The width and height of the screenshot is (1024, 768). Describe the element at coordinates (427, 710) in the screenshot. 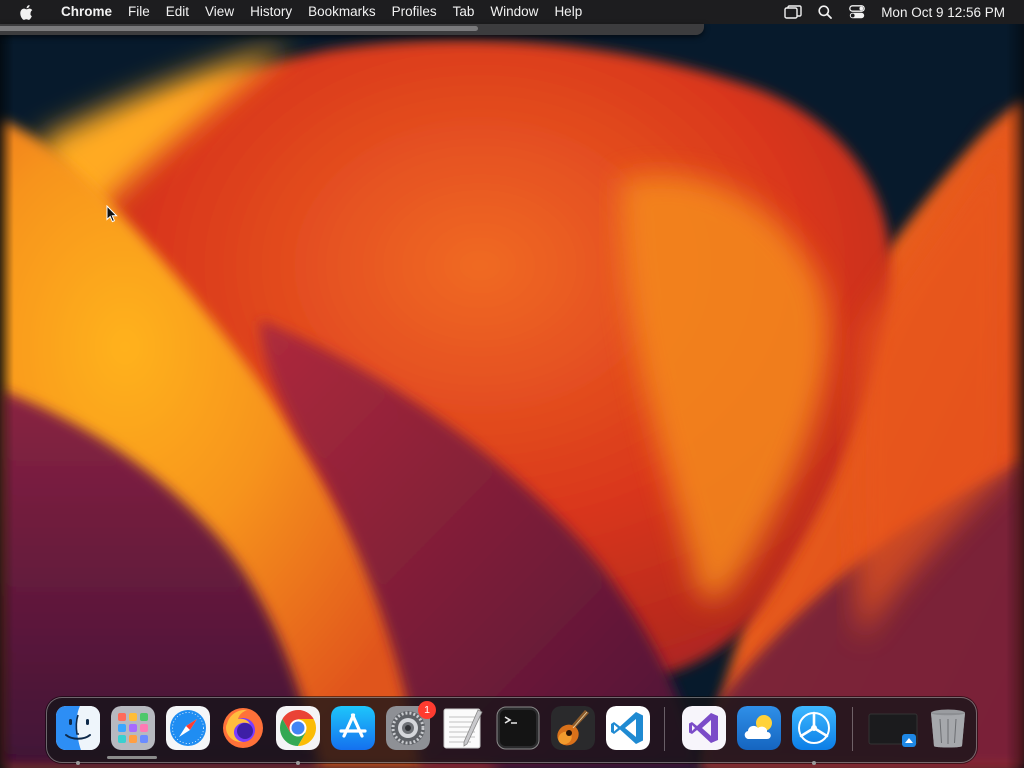

I see `notification-badge: 1` at that location.